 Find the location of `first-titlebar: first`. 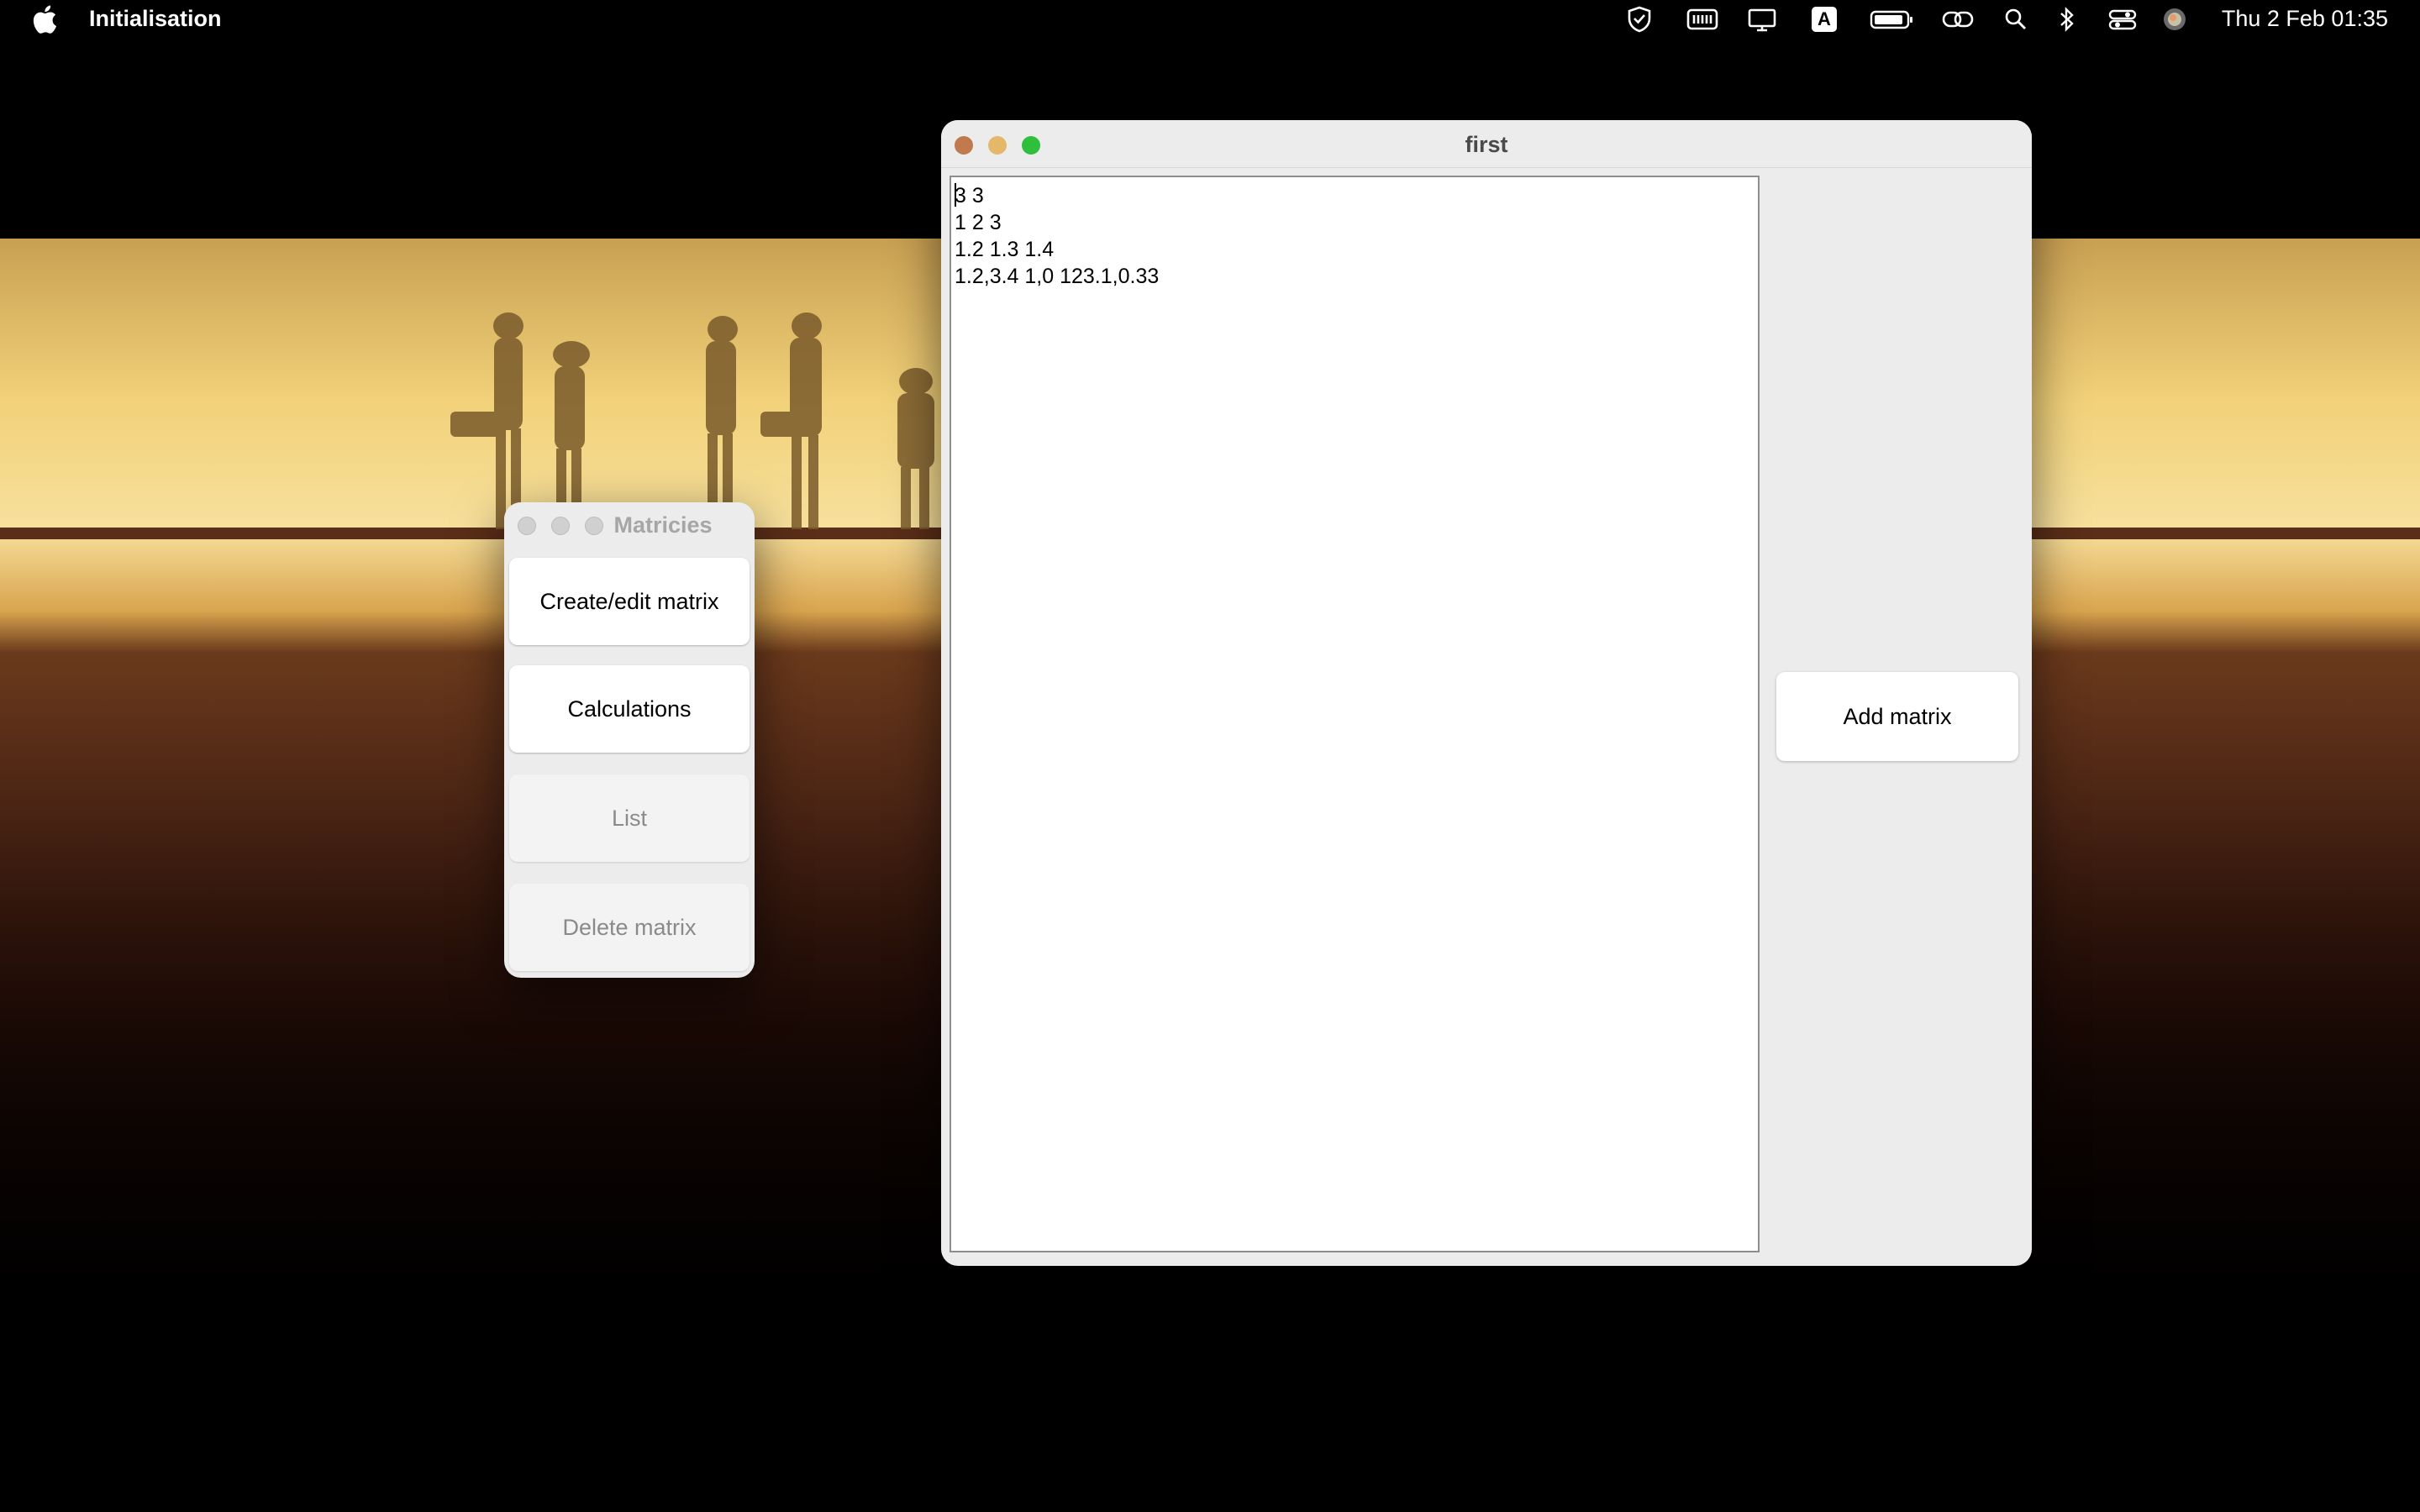

first-titlebar: first is located at coordinates (1486, 144).